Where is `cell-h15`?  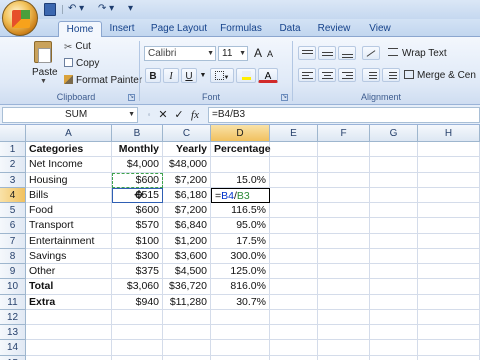 cell-h15 is located at coordinates (449, 357).